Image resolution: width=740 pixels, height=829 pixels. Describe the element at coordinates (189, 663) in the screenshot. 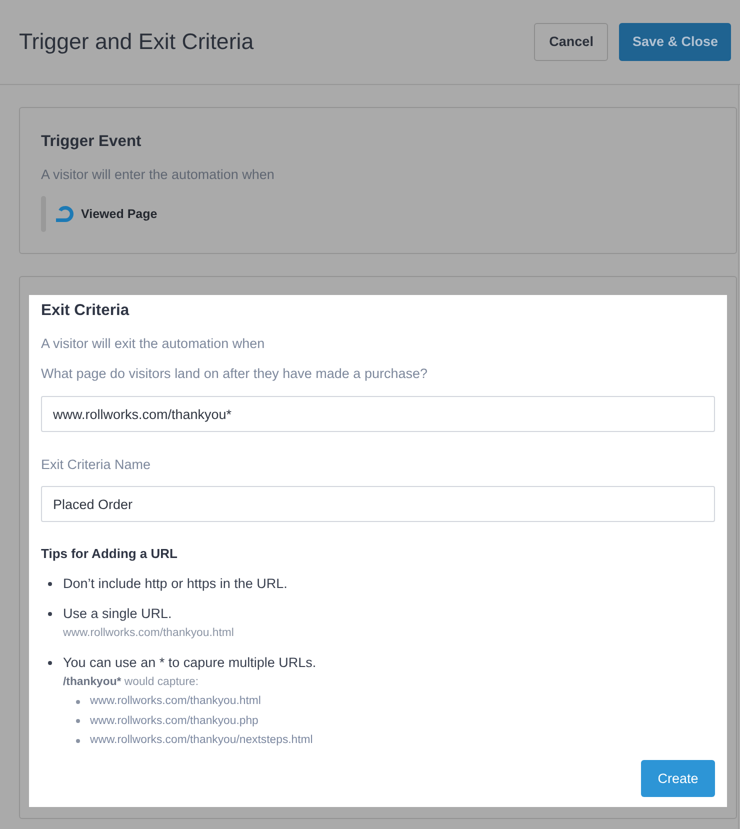

I see `tip-text: You can use an * to capure multiple URLs.` at that location.